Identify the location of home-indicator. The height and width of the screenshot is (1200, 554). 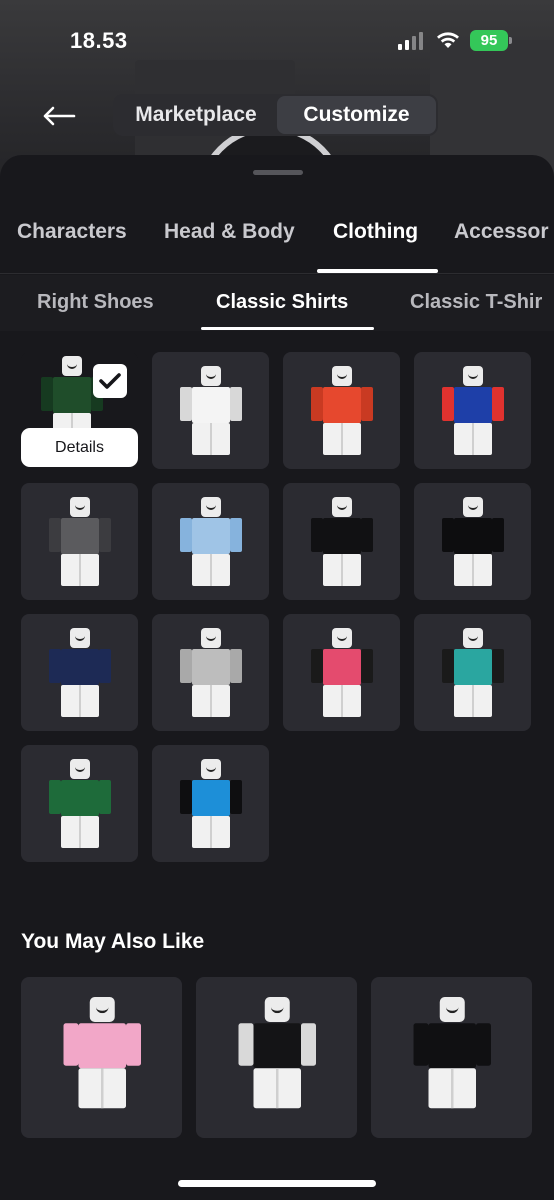
(277, 1183).